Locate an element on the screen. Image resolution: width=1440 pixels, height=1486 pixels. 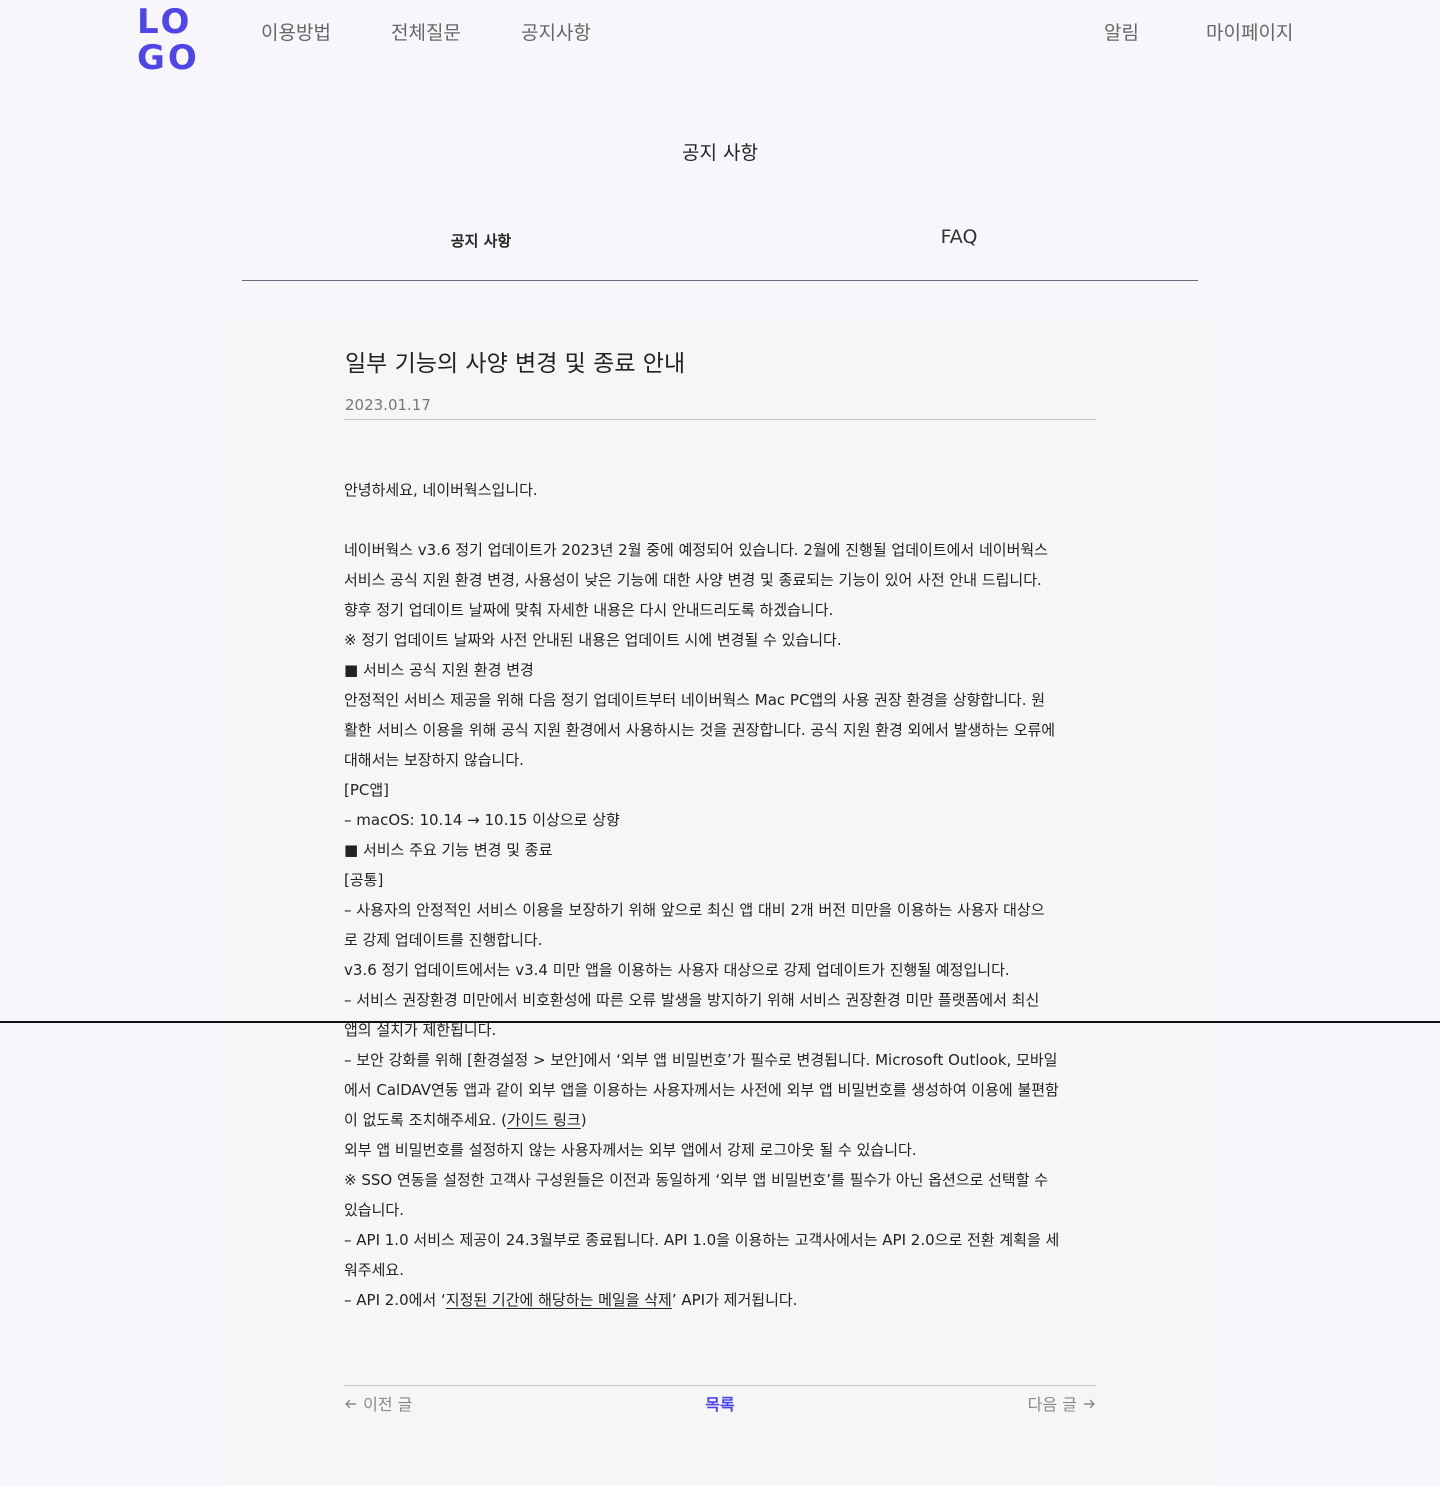
logo-line-2: GO is located at coordinates (168, 58).